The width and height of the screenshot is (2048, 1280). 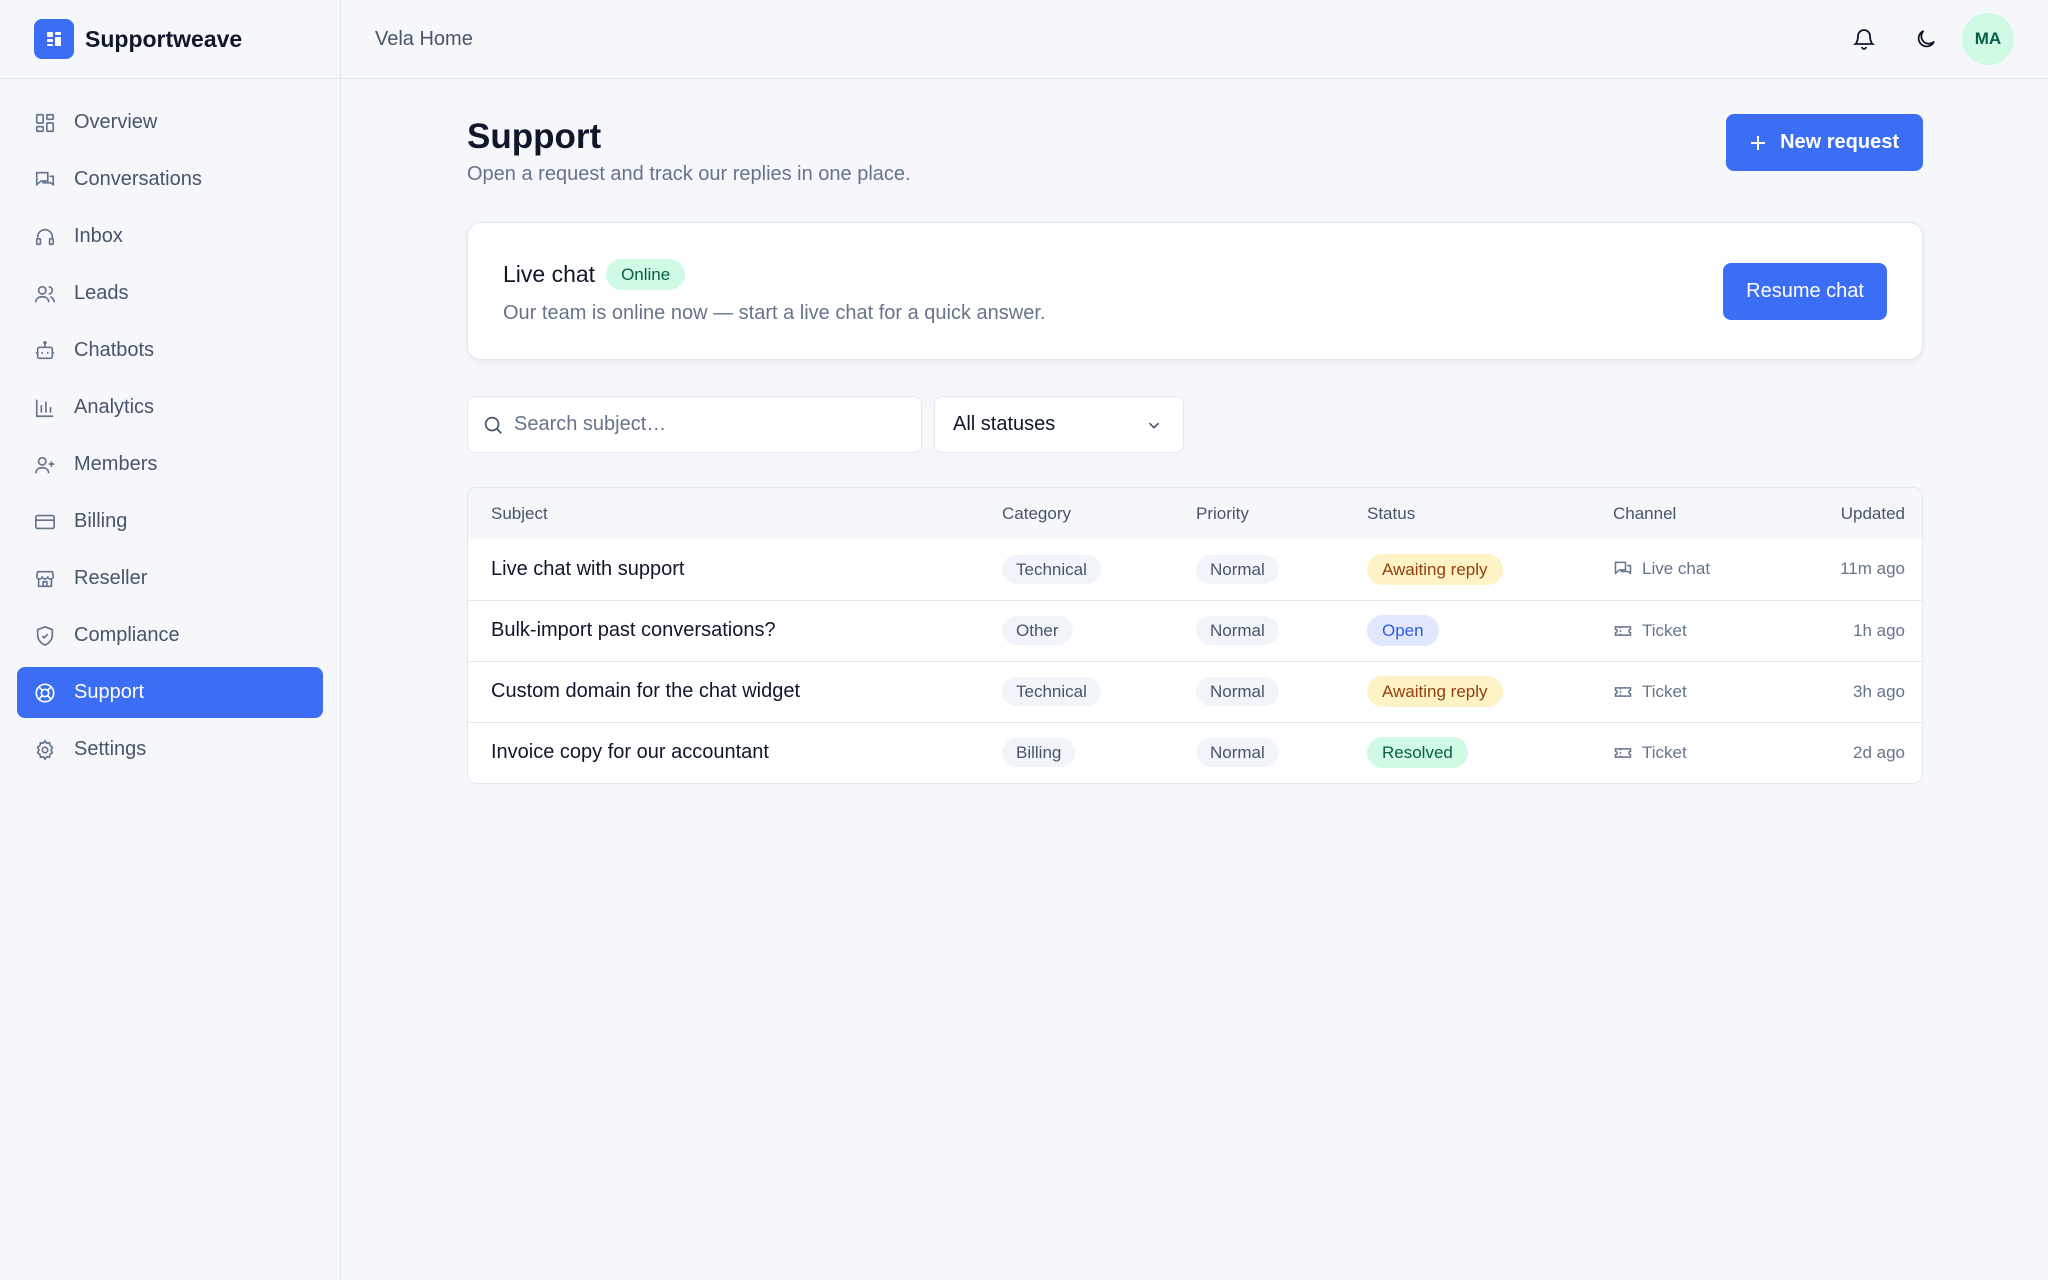 What do you see at coordinates (1194, 39) in the screenshot?
I see `topbar: Vela Home MA` at bounding box center [1194, 39].